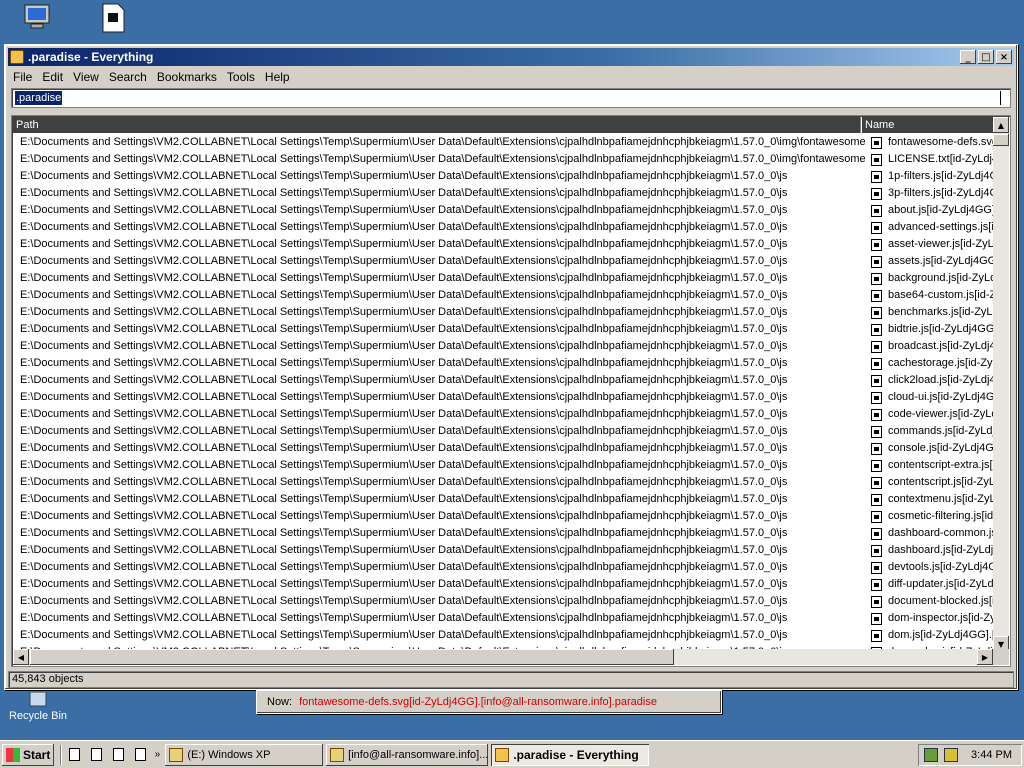 Image resolution: width=1024 pixels, height=768 pixels. What do you see at coordinates (511, 679) in the screenshot?
I see `status-bar: 45,843 objects` at bounding box center [511, 679].